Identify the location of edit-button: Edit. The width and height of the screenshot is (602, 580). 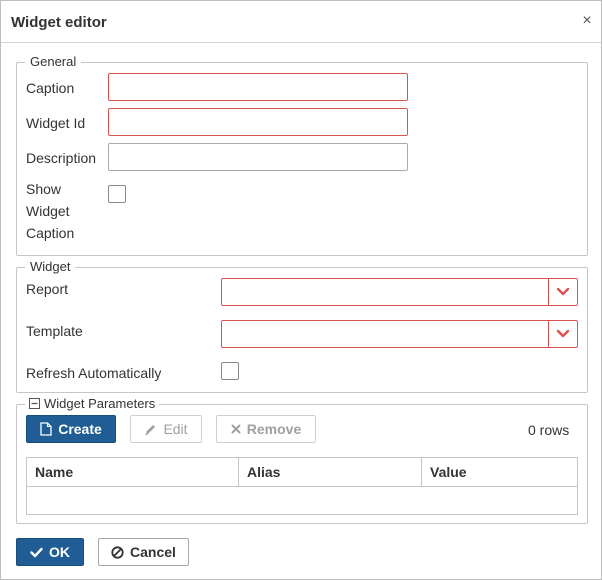
(166, 429).